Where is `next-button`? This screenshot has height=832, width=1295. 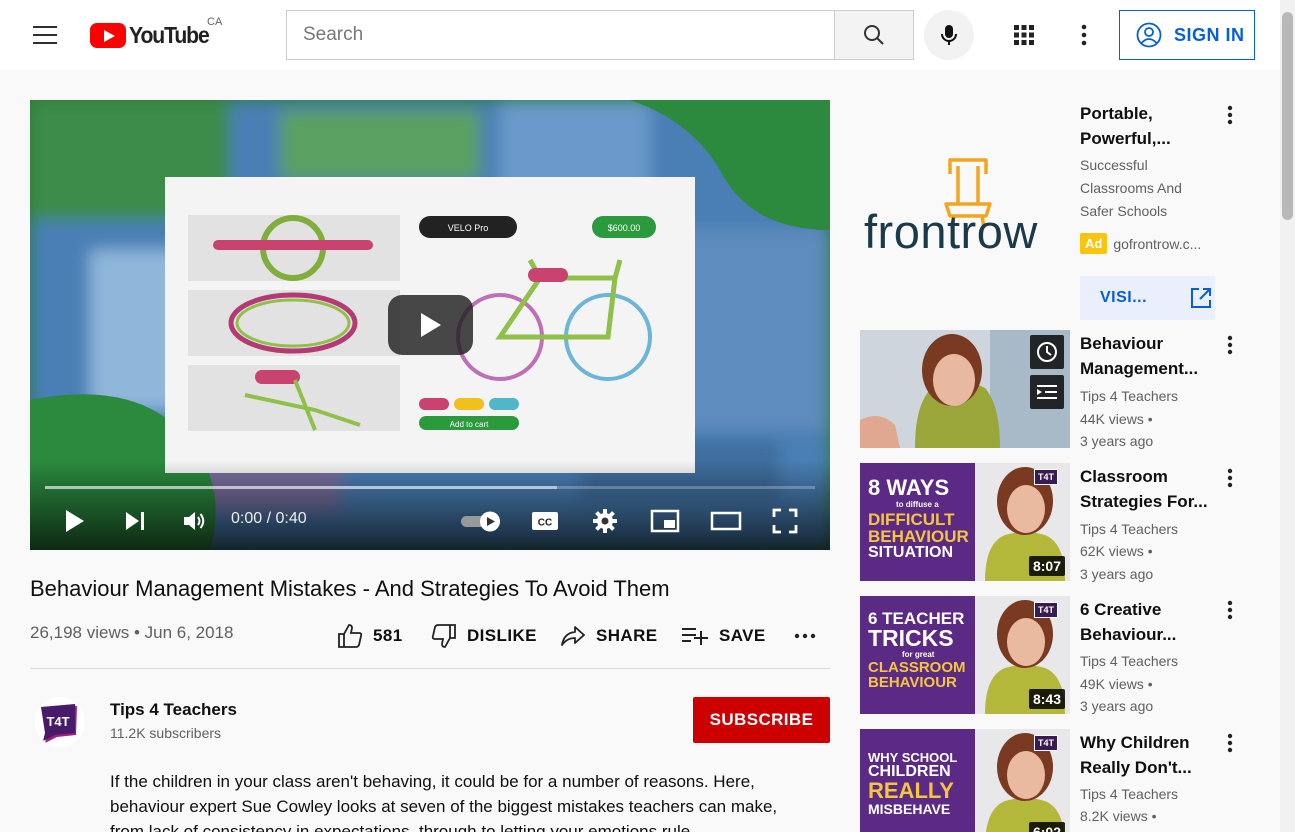
next-button is located at coordinates (135, 521).